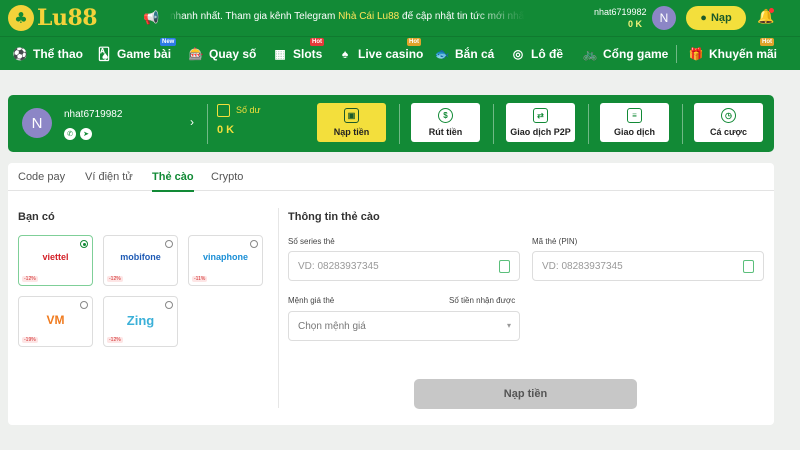 This screenshot has height=450, width=800. Describe the element at coordinates (311, 241) in the screenshot. I see `serial-label: Số series thẻ` at that location.